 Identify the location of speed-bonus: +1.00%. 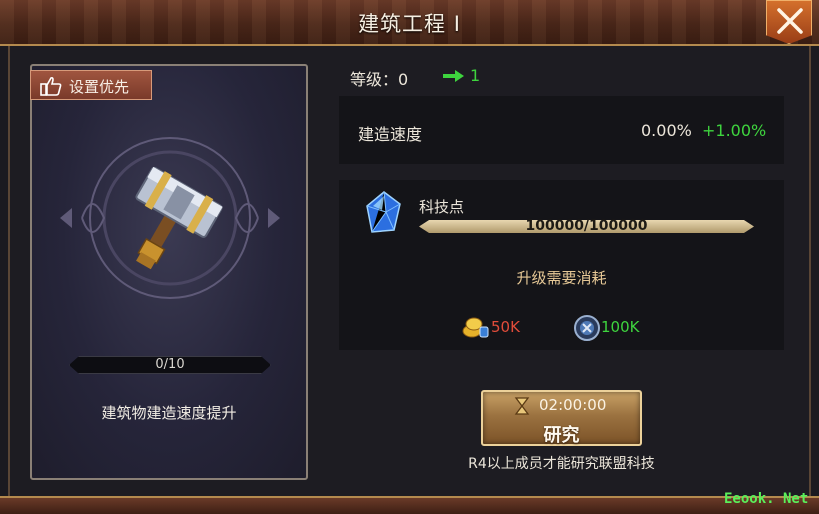
(734, 130).